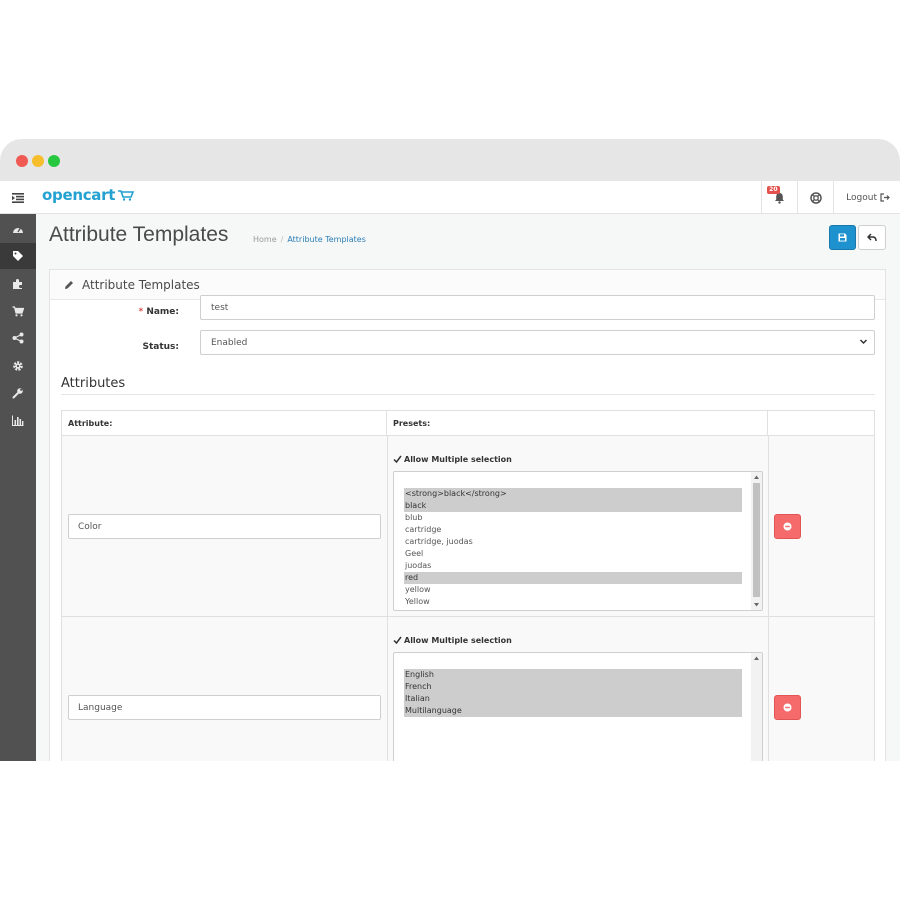 Image resolution: width=900 pixels, height=900 pixels. I want to click on preset-option: cartridge, so click(573, 530).